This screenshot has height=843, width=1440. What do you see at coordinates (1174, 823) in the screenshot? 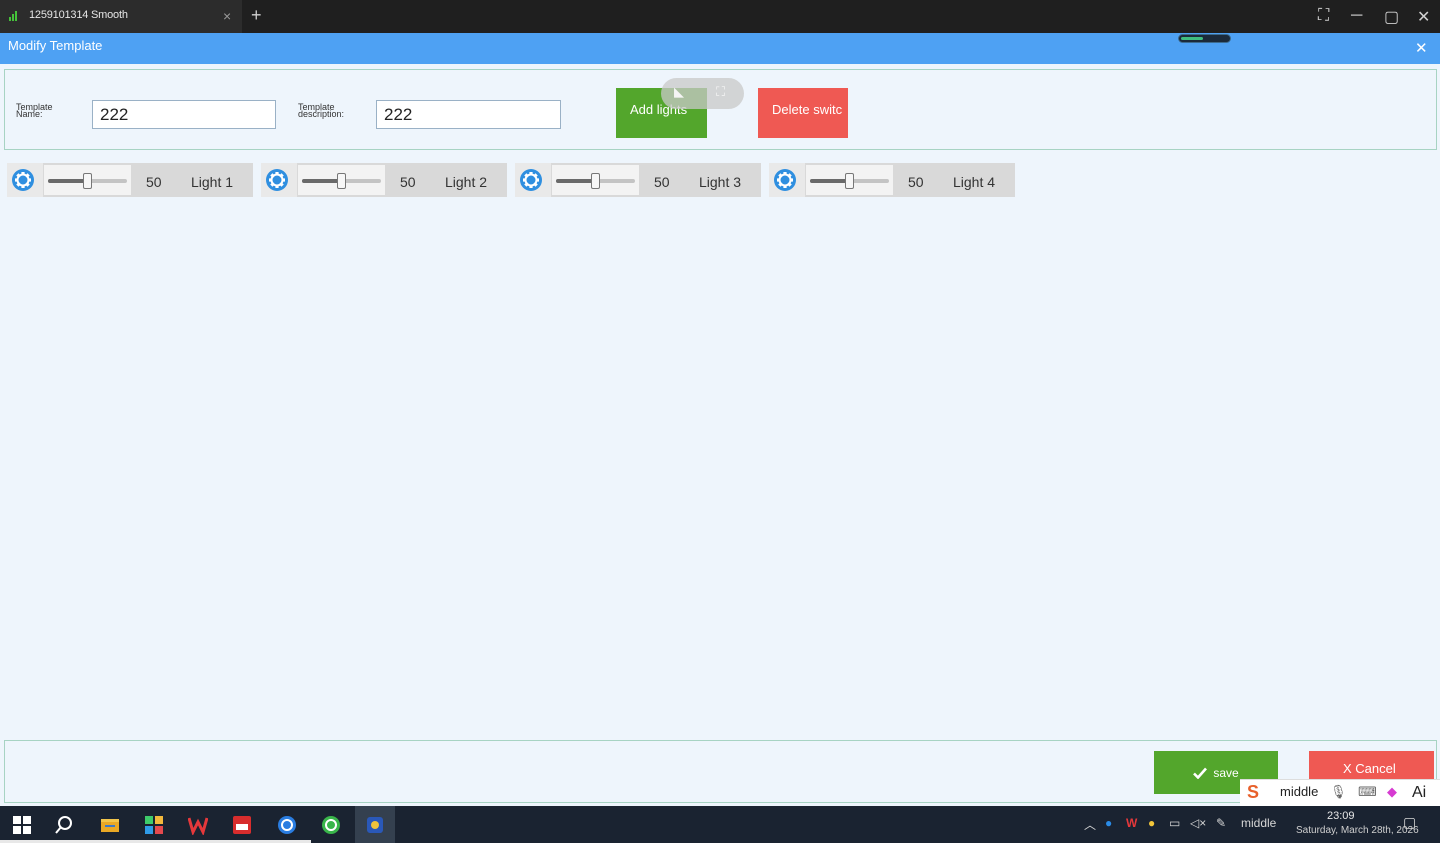
I see `network-icon: ▭` at bounding box center [1174, 823].